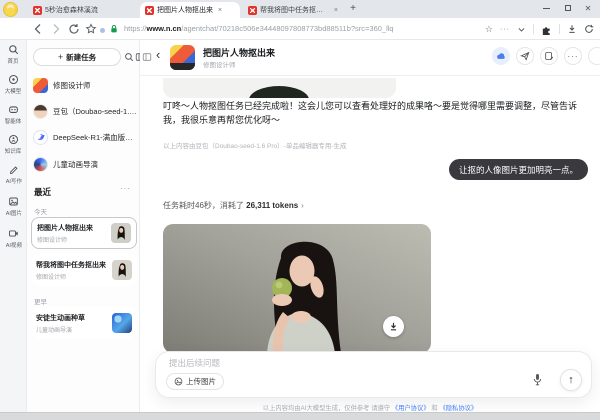  Describe the element at coordinates (205, 205) in the screenshot. I see `stats-prefix: 任务耗时46秒，消耗了` at that location.